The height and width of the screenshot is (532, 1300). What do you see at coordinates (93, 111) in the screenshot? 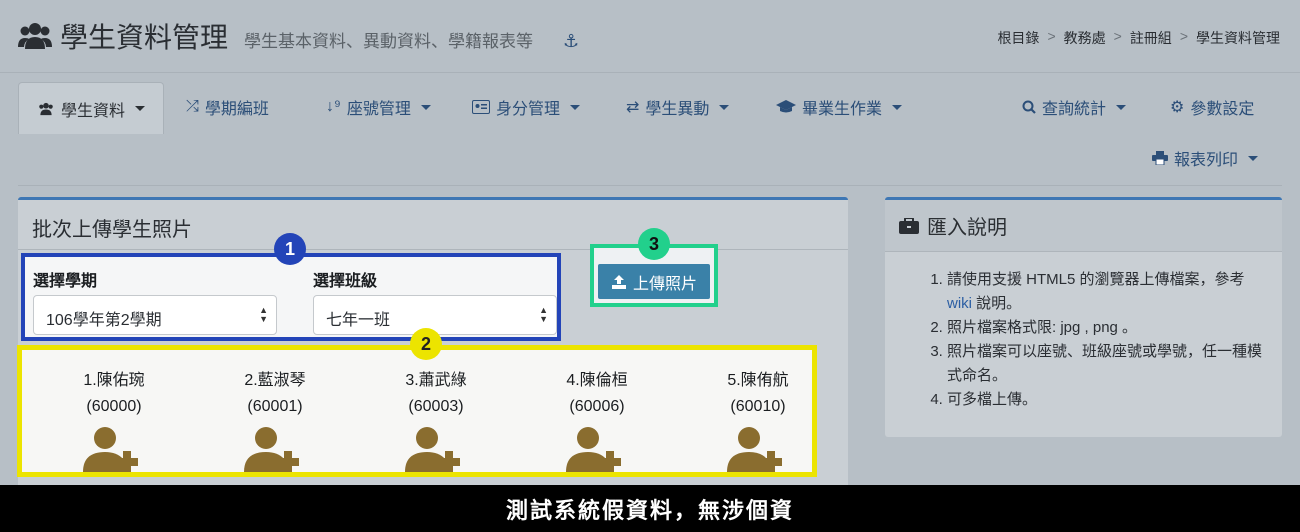
I see `nav-label: 學生資料` at bounding box center [93, 111].